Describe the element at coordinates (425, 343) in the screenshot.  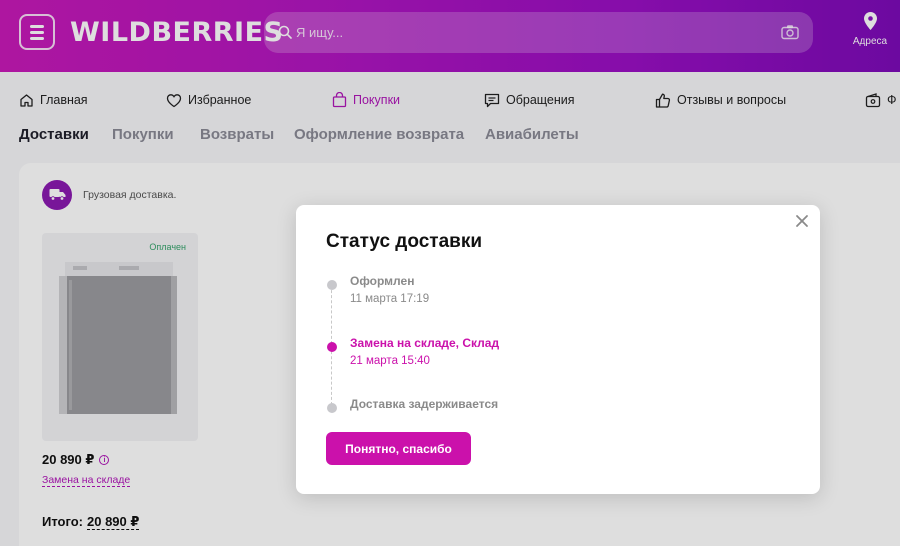
I see `step-title: Замена на складе, Склад` at that location.